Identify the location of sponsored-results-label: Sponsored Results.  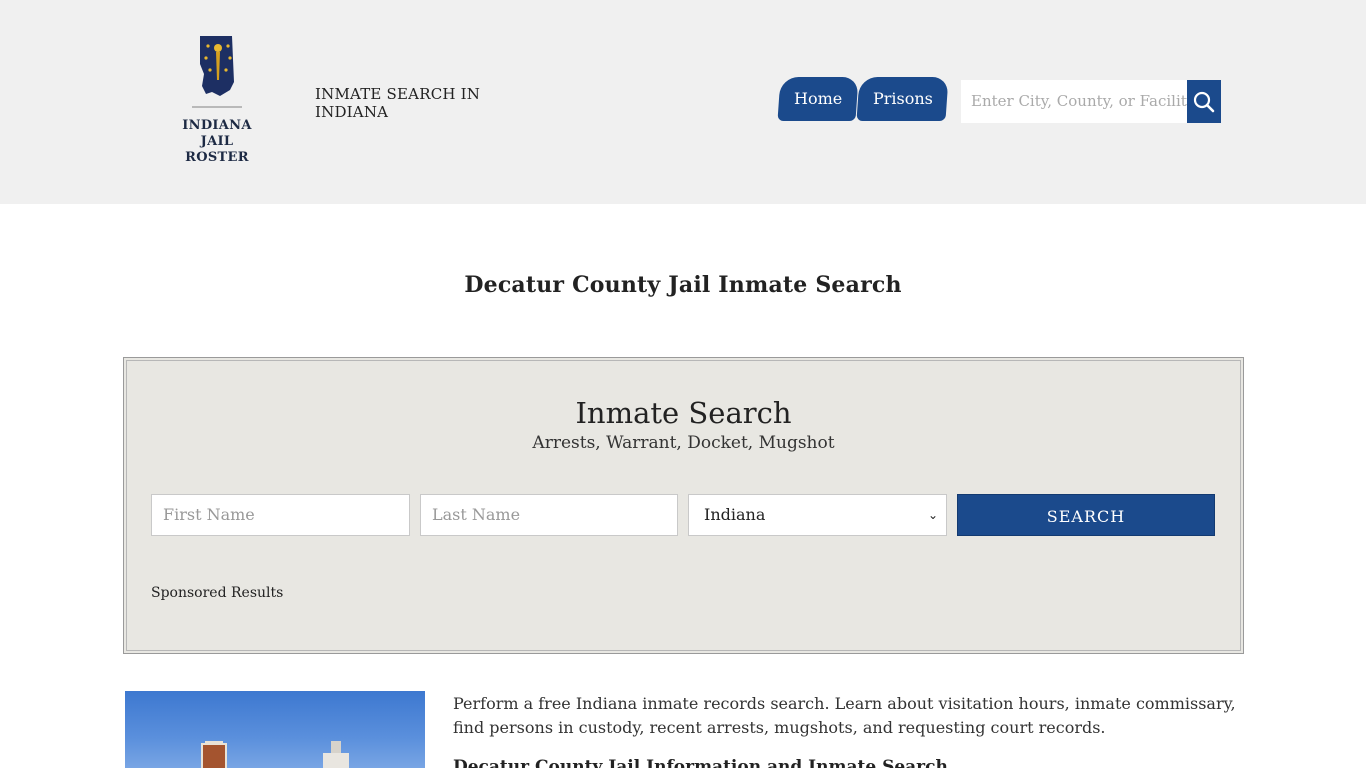
(217, 593).